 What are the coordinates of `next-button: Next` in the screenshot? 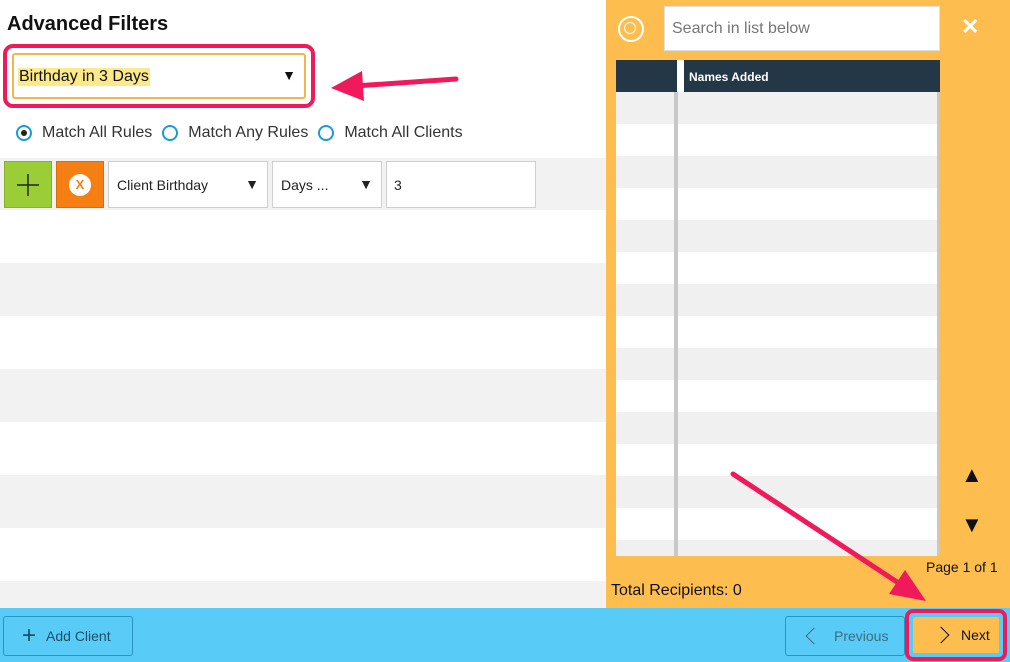 It's located at (956, 635).